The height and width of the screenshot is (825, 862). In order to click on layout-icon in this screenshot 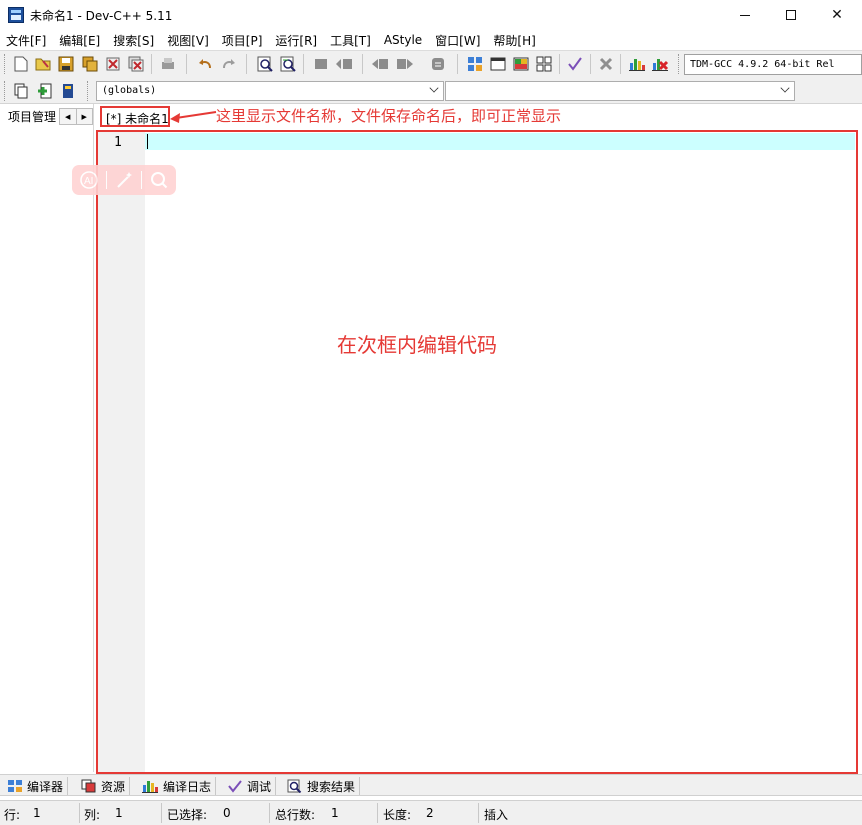, I will do `click(521, 64)`.